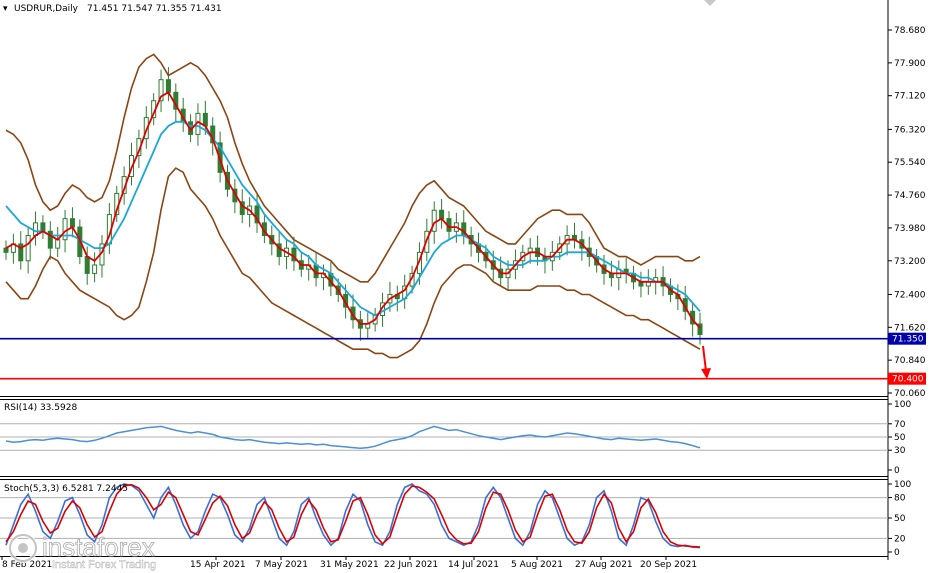 The width and height of the screenshot is (930, 573). I want to click on stoch-tick-label: 20, so click(900, 539).